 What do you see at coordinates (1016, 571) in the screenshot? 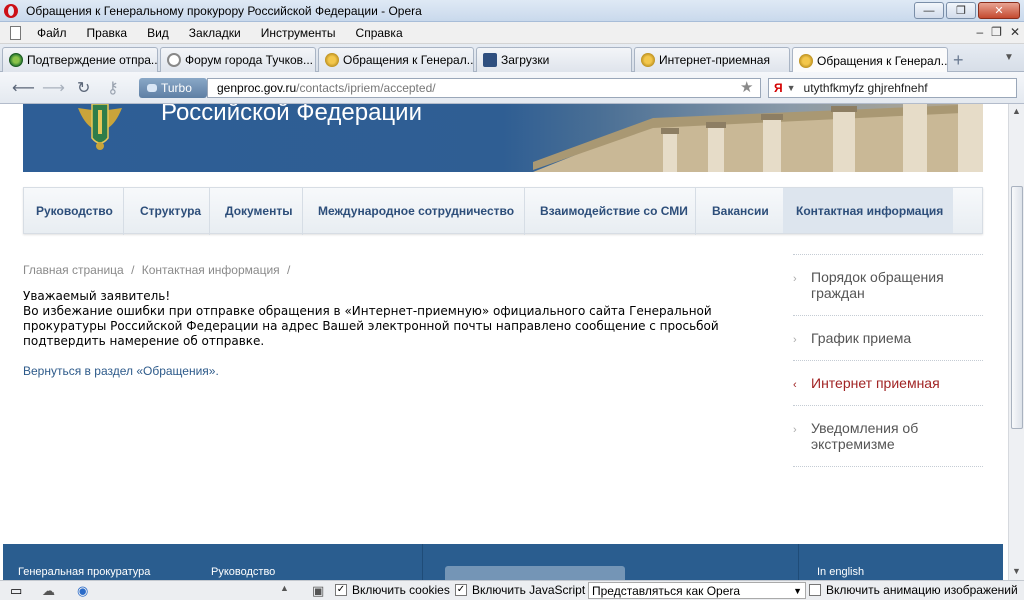
I see `scroll-down-arrow-icon: ▼` at bounding box center [1016, 571].